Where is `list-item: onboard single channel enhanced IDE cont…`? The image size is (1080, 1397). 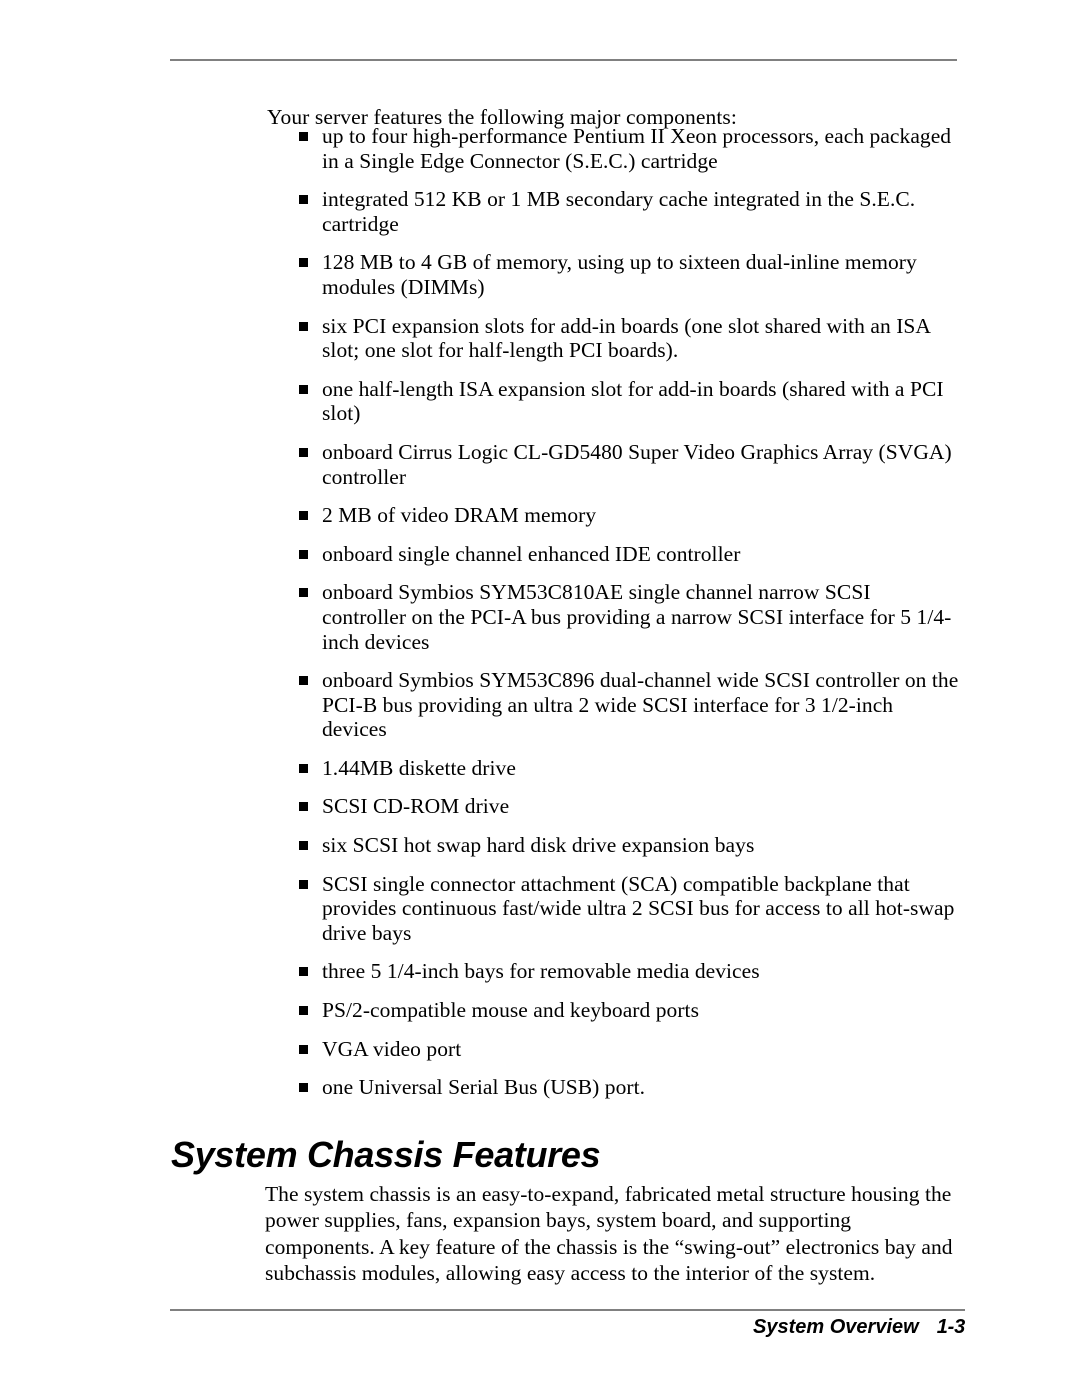 list-item: onboard single channel enhanced IDE cont… is located at coordinates (629, 554).